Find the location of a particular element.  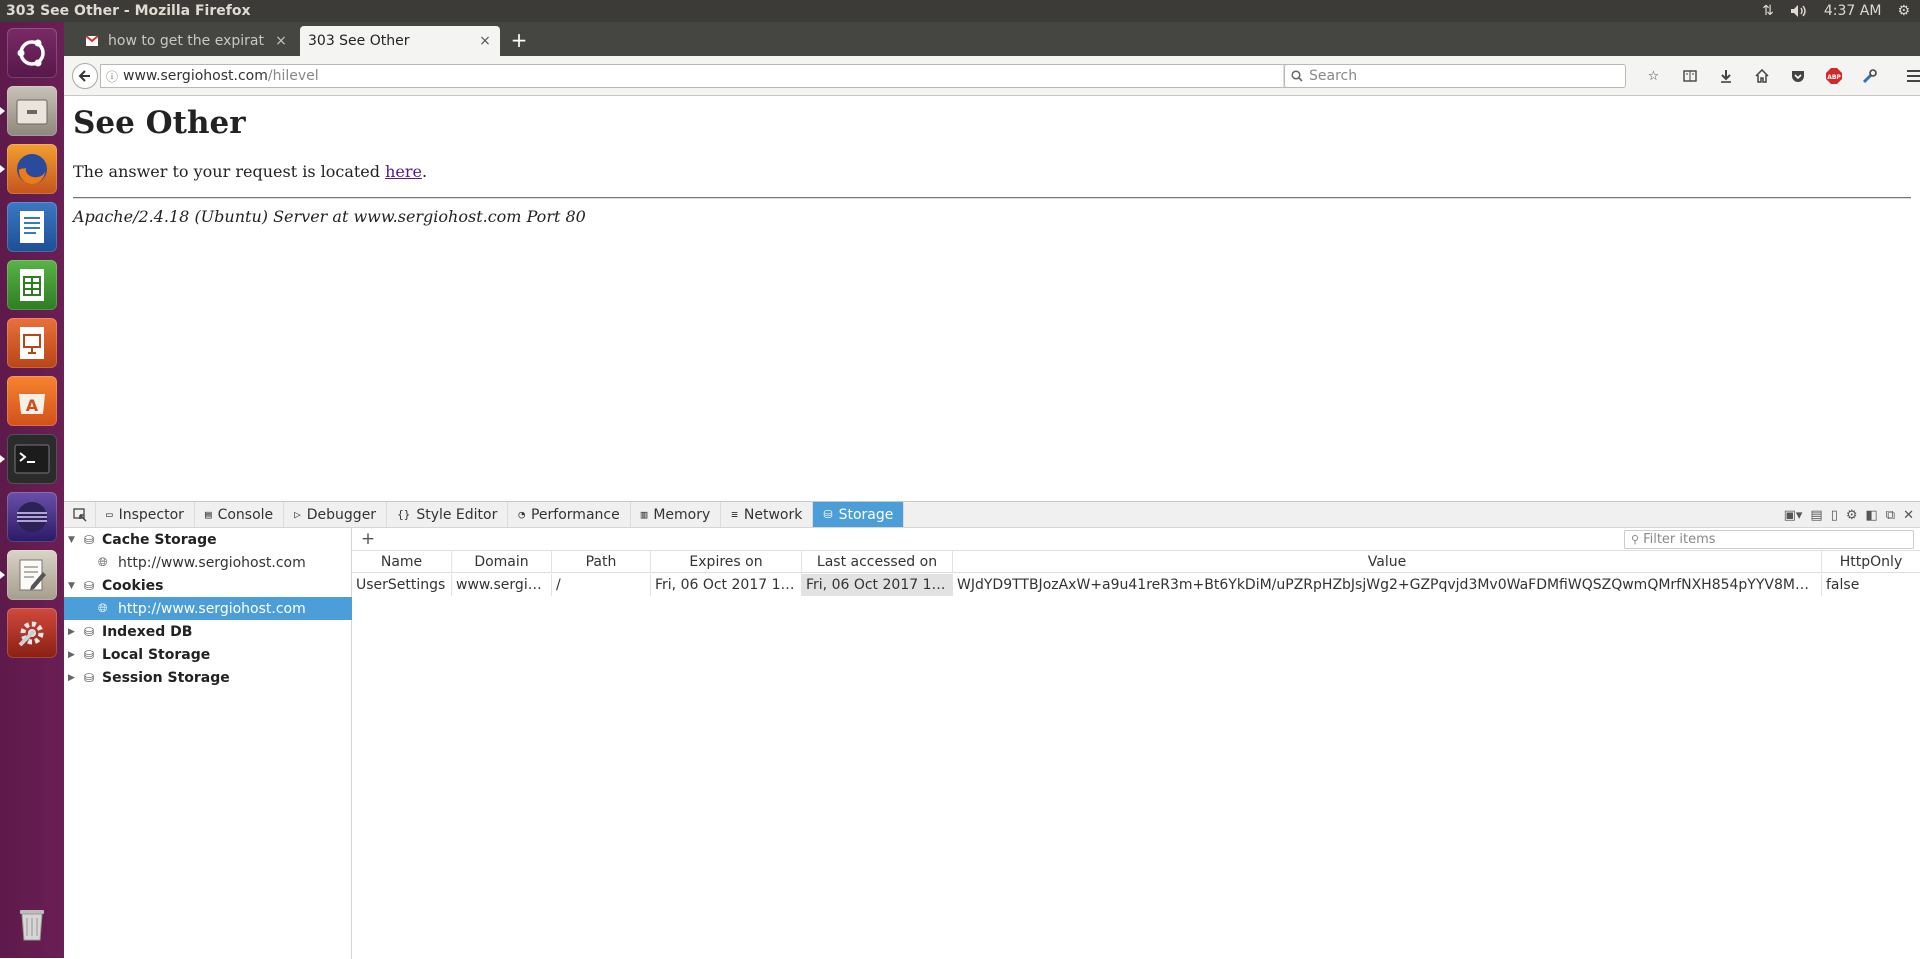

adblock-plus-icon: ABP is located at coordinates (1833, 76).